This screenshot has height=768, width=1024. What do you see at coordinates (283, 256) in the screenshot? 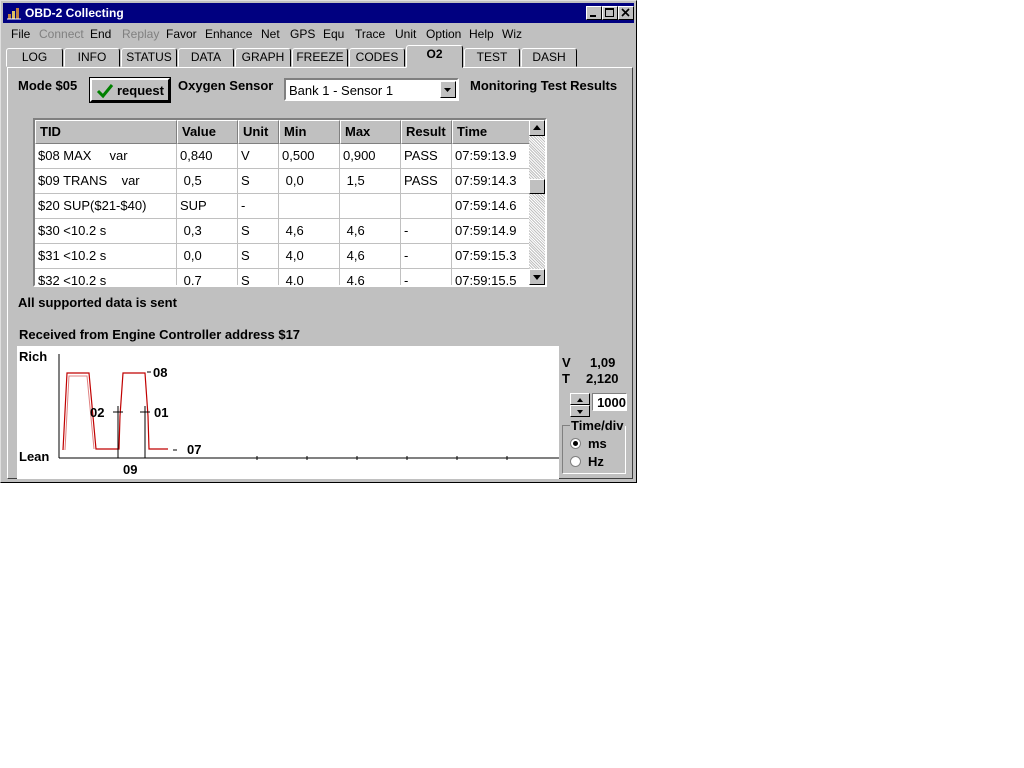
I see `table-row: $31 <10.2 s 0,0 S 4,0 4,6 - 07:59:15.3` at bounding box center [283, 256].